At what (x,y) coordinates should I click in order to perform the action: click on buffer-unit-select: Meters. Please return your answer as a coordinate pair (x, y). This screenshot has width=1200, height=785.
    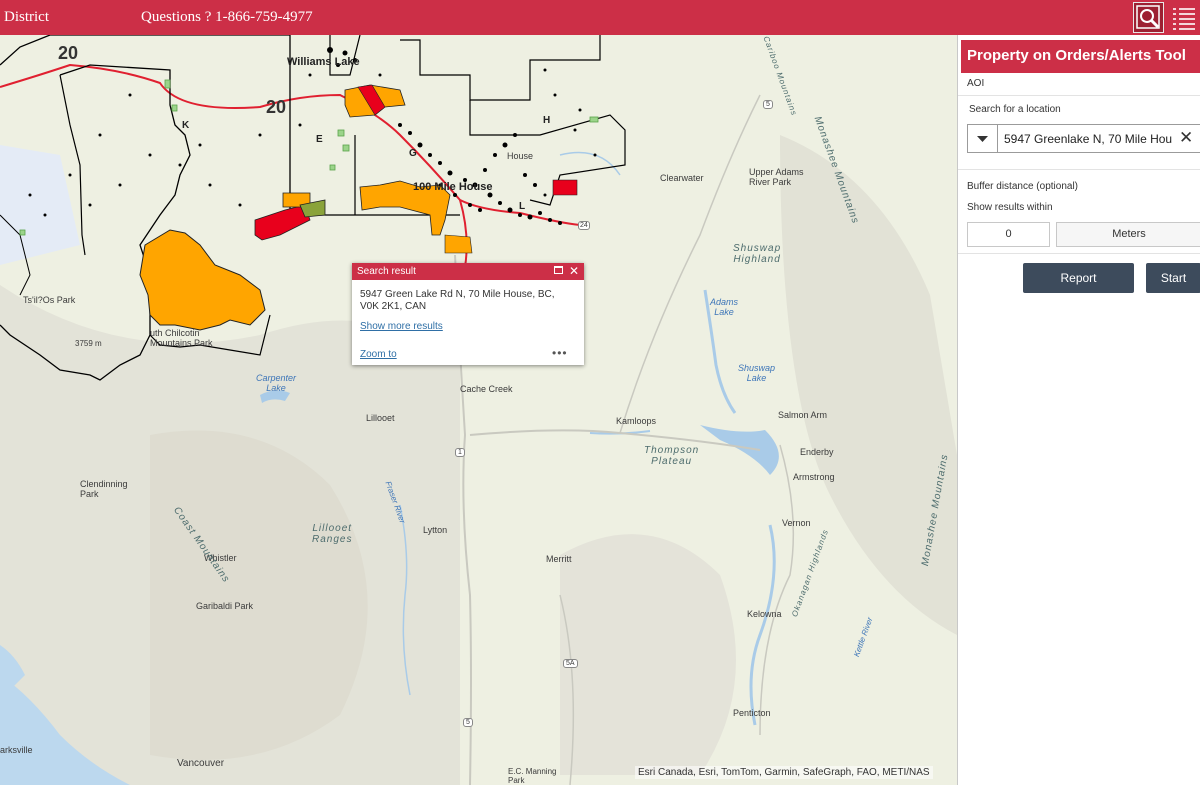
    Looking at the image, I should click on (1128, 234).